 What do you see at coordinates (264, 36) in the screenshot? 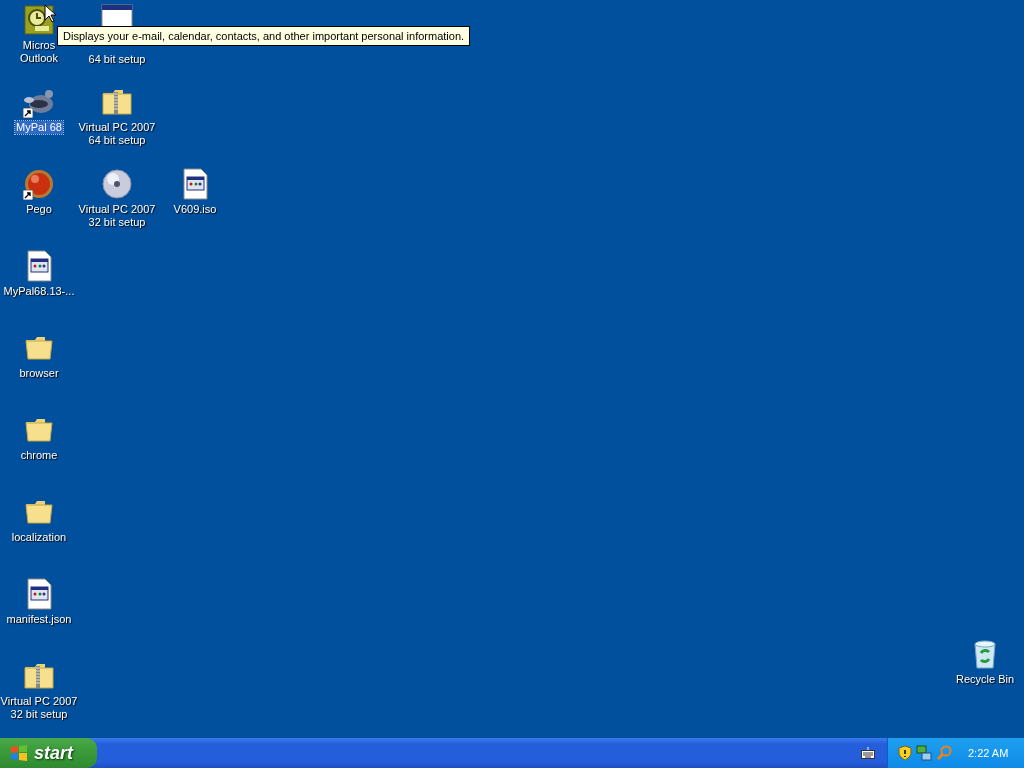
I see `tooltip: Displays your e-mail, calendar, contacts, and other important personal information.` at bounding box center [264, 36].